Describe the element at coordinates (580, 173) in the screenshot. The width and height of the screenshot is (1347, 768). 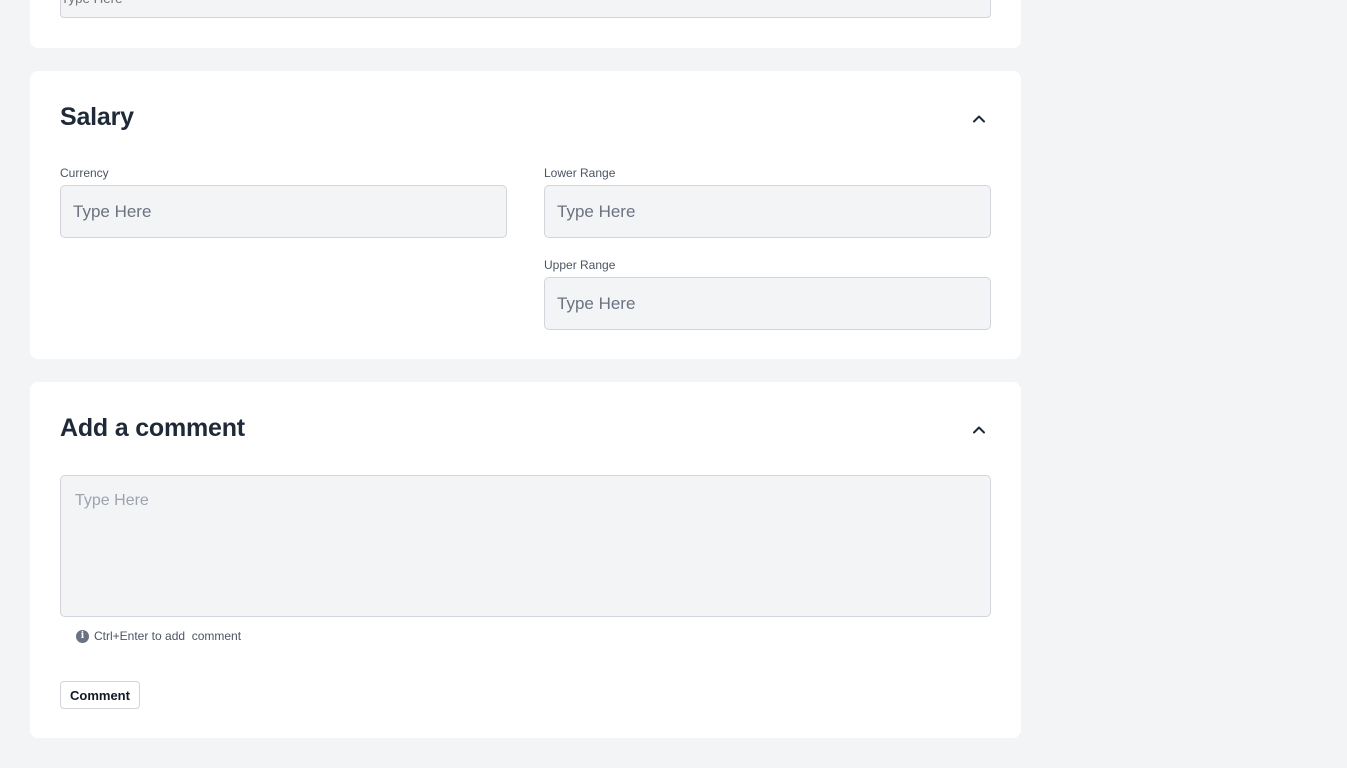
I see `lower-range-label: Lower Range` at that location.